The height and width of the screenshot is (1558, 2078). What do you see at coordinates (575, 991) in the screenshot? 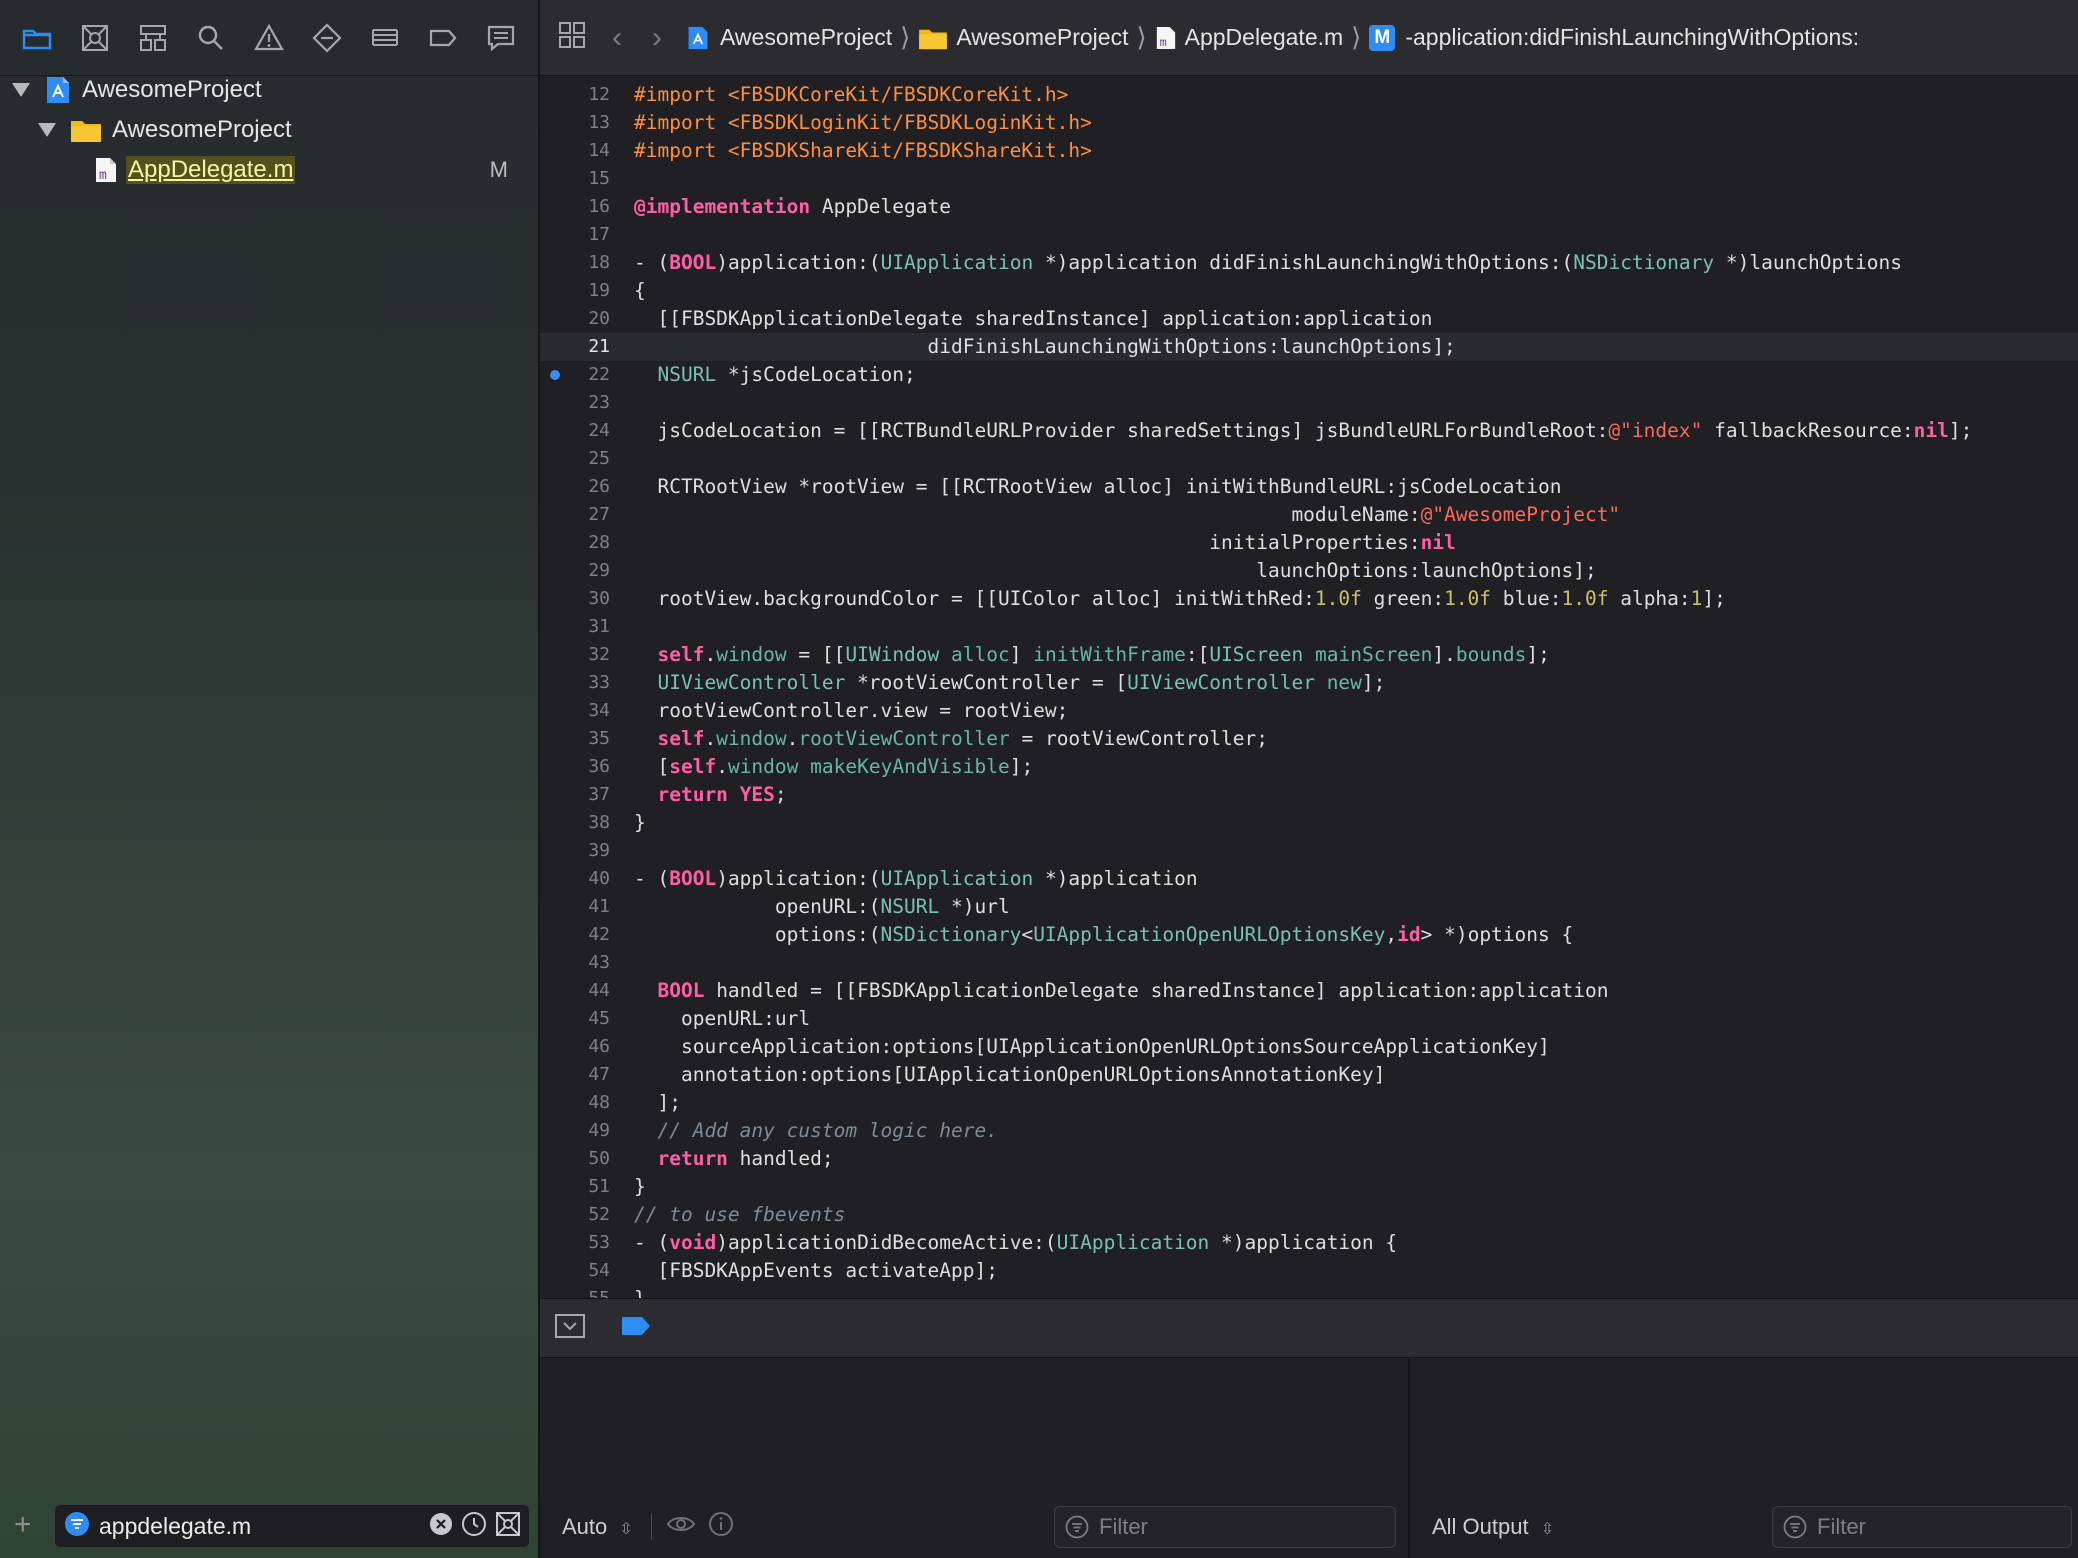
I see `line-number: 44` at bounding box center [575, 991].